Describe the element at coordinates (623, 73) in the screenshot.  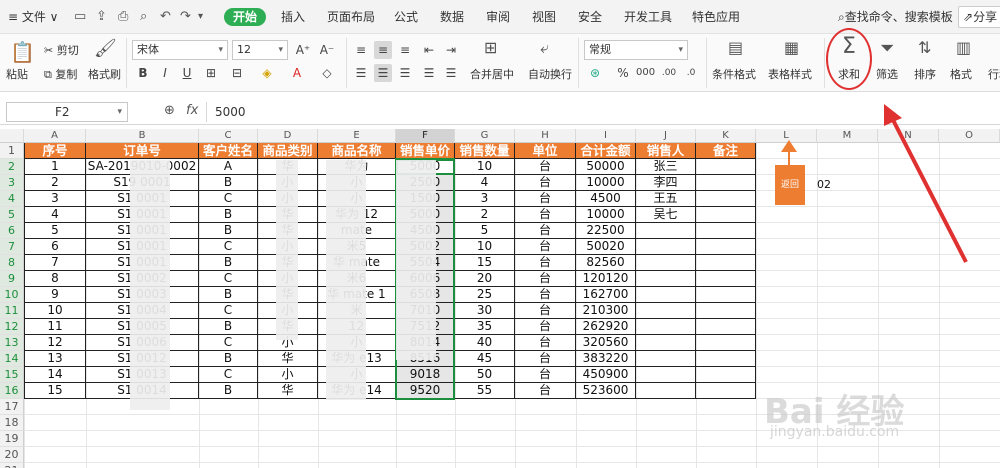
I see `percent-button: %` at that location.